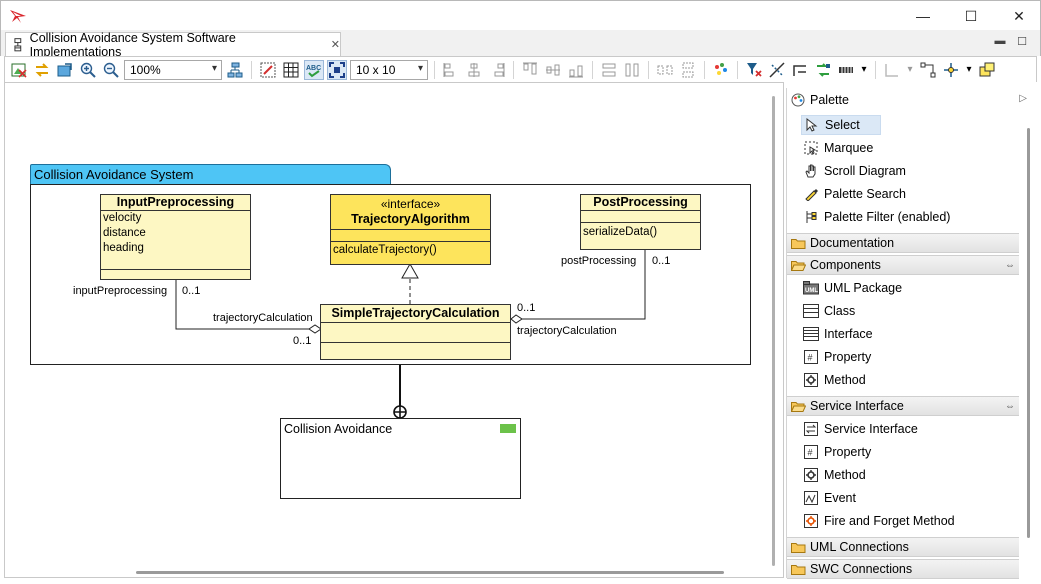  I want to click on zoom-in-button, so click(88, 70).